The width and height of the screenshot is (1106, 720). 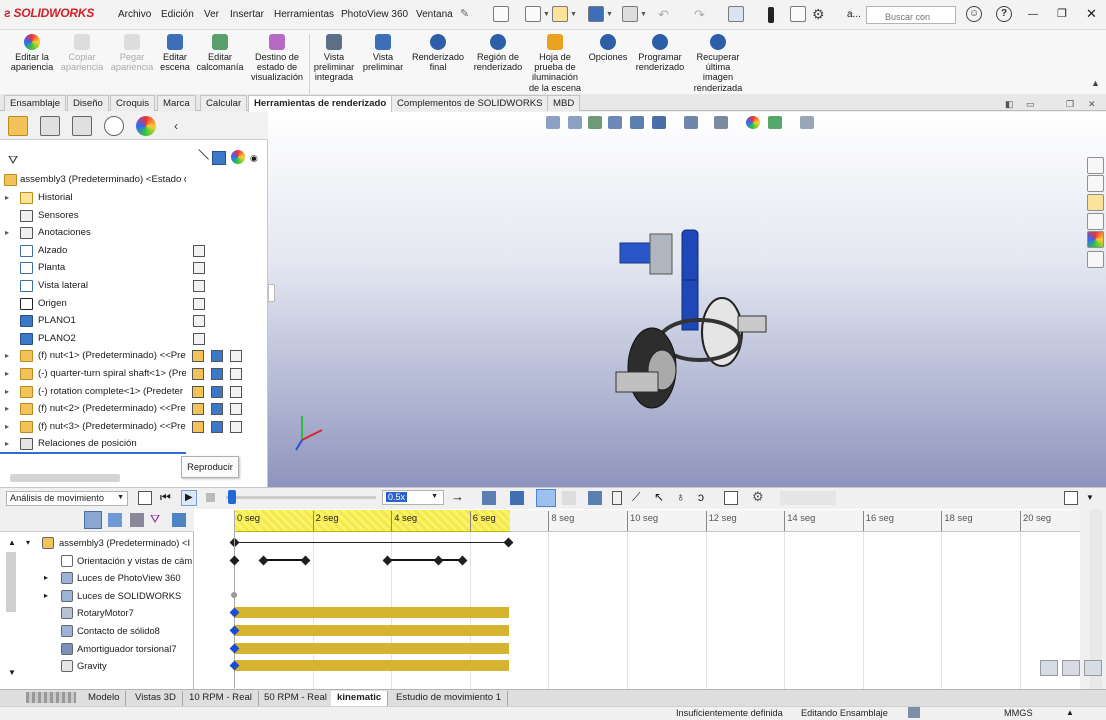 I want to click on search-input, so click(x=911, y=15).